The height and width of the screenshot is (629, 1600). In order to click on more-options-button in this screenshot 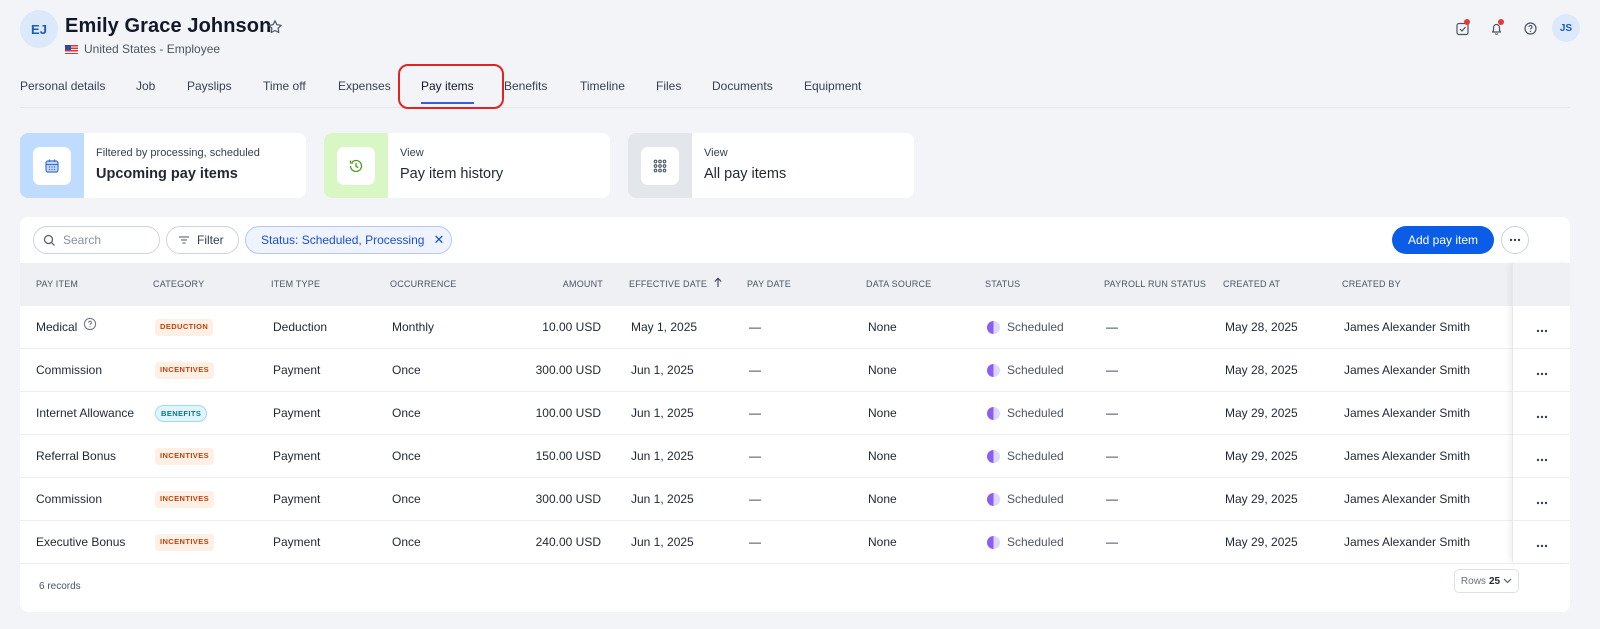, I will do `click(1515, 240)`.